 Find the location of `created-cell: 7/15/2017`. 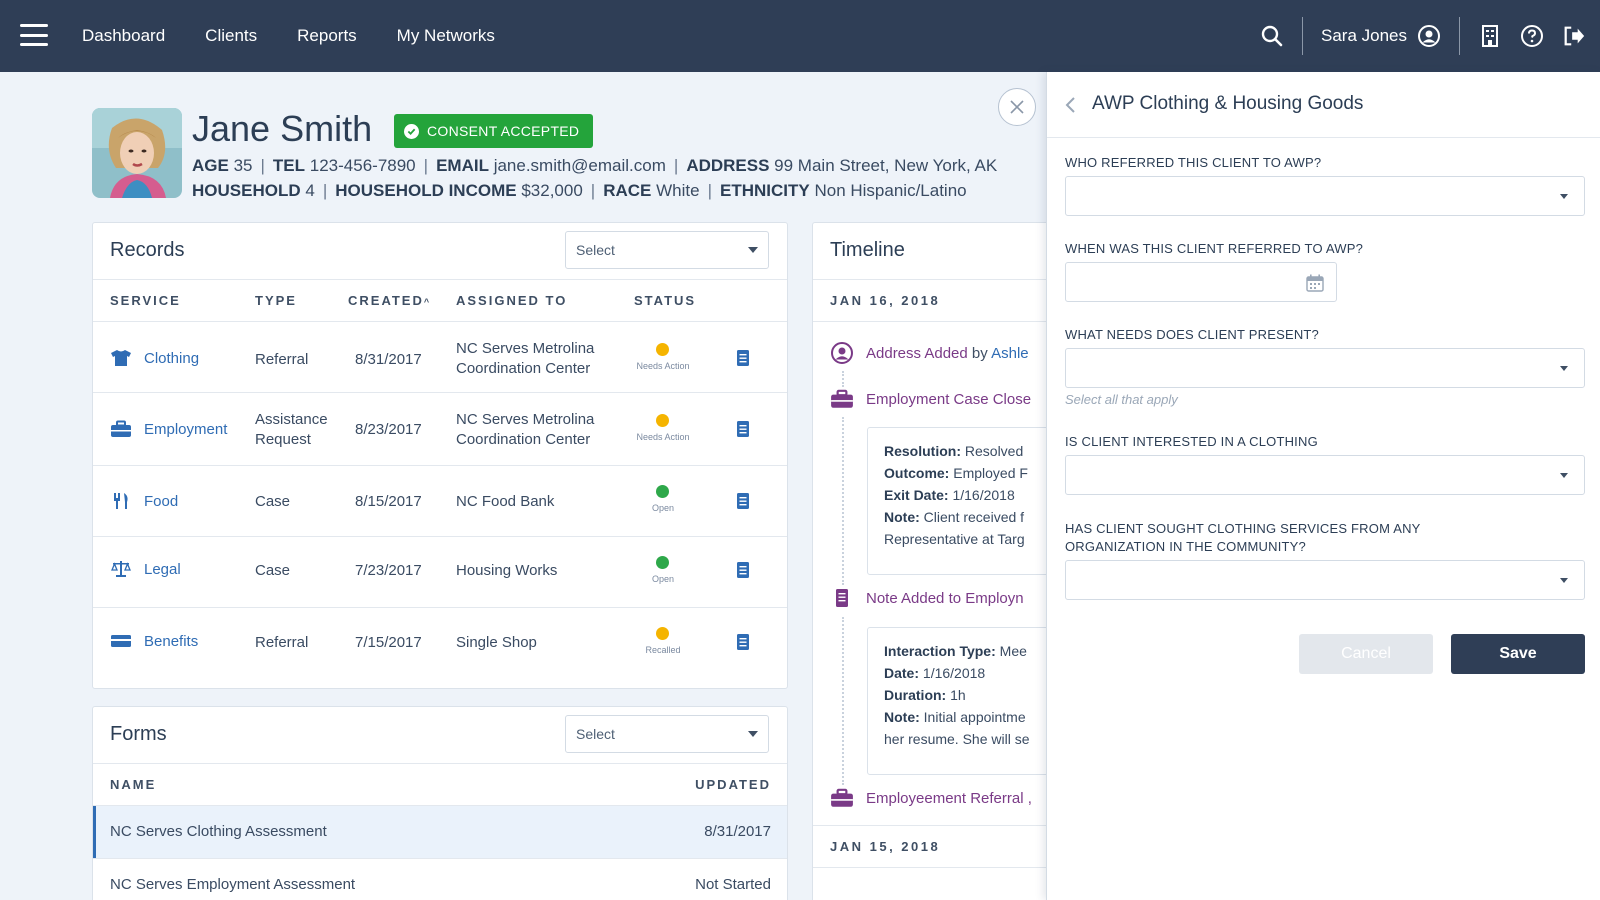

created-cell: 7/15/2017 is located at coordinates (388, 642).